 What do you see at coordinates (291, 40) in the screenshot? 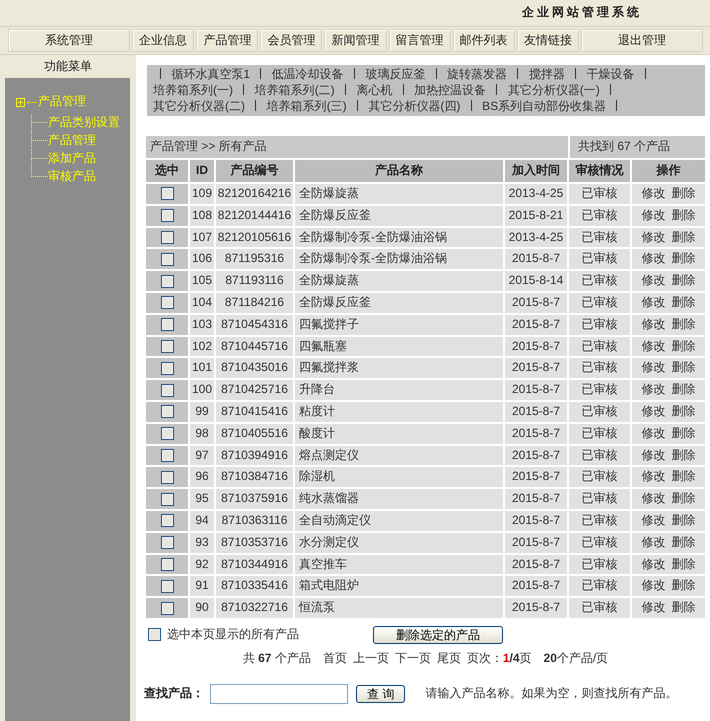
I see `nav-menu-item: 会员管理` at bounding box center [291, 40].